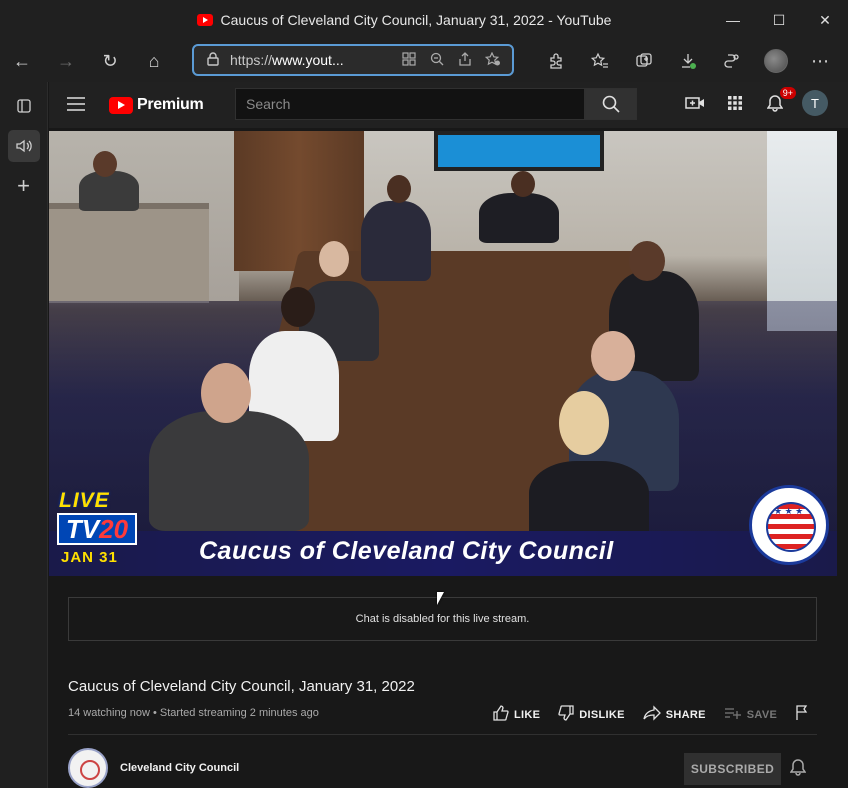 The height and width of the screenshot is (788, 848). I want to click on save-label: SAVE, so click(762, 715).